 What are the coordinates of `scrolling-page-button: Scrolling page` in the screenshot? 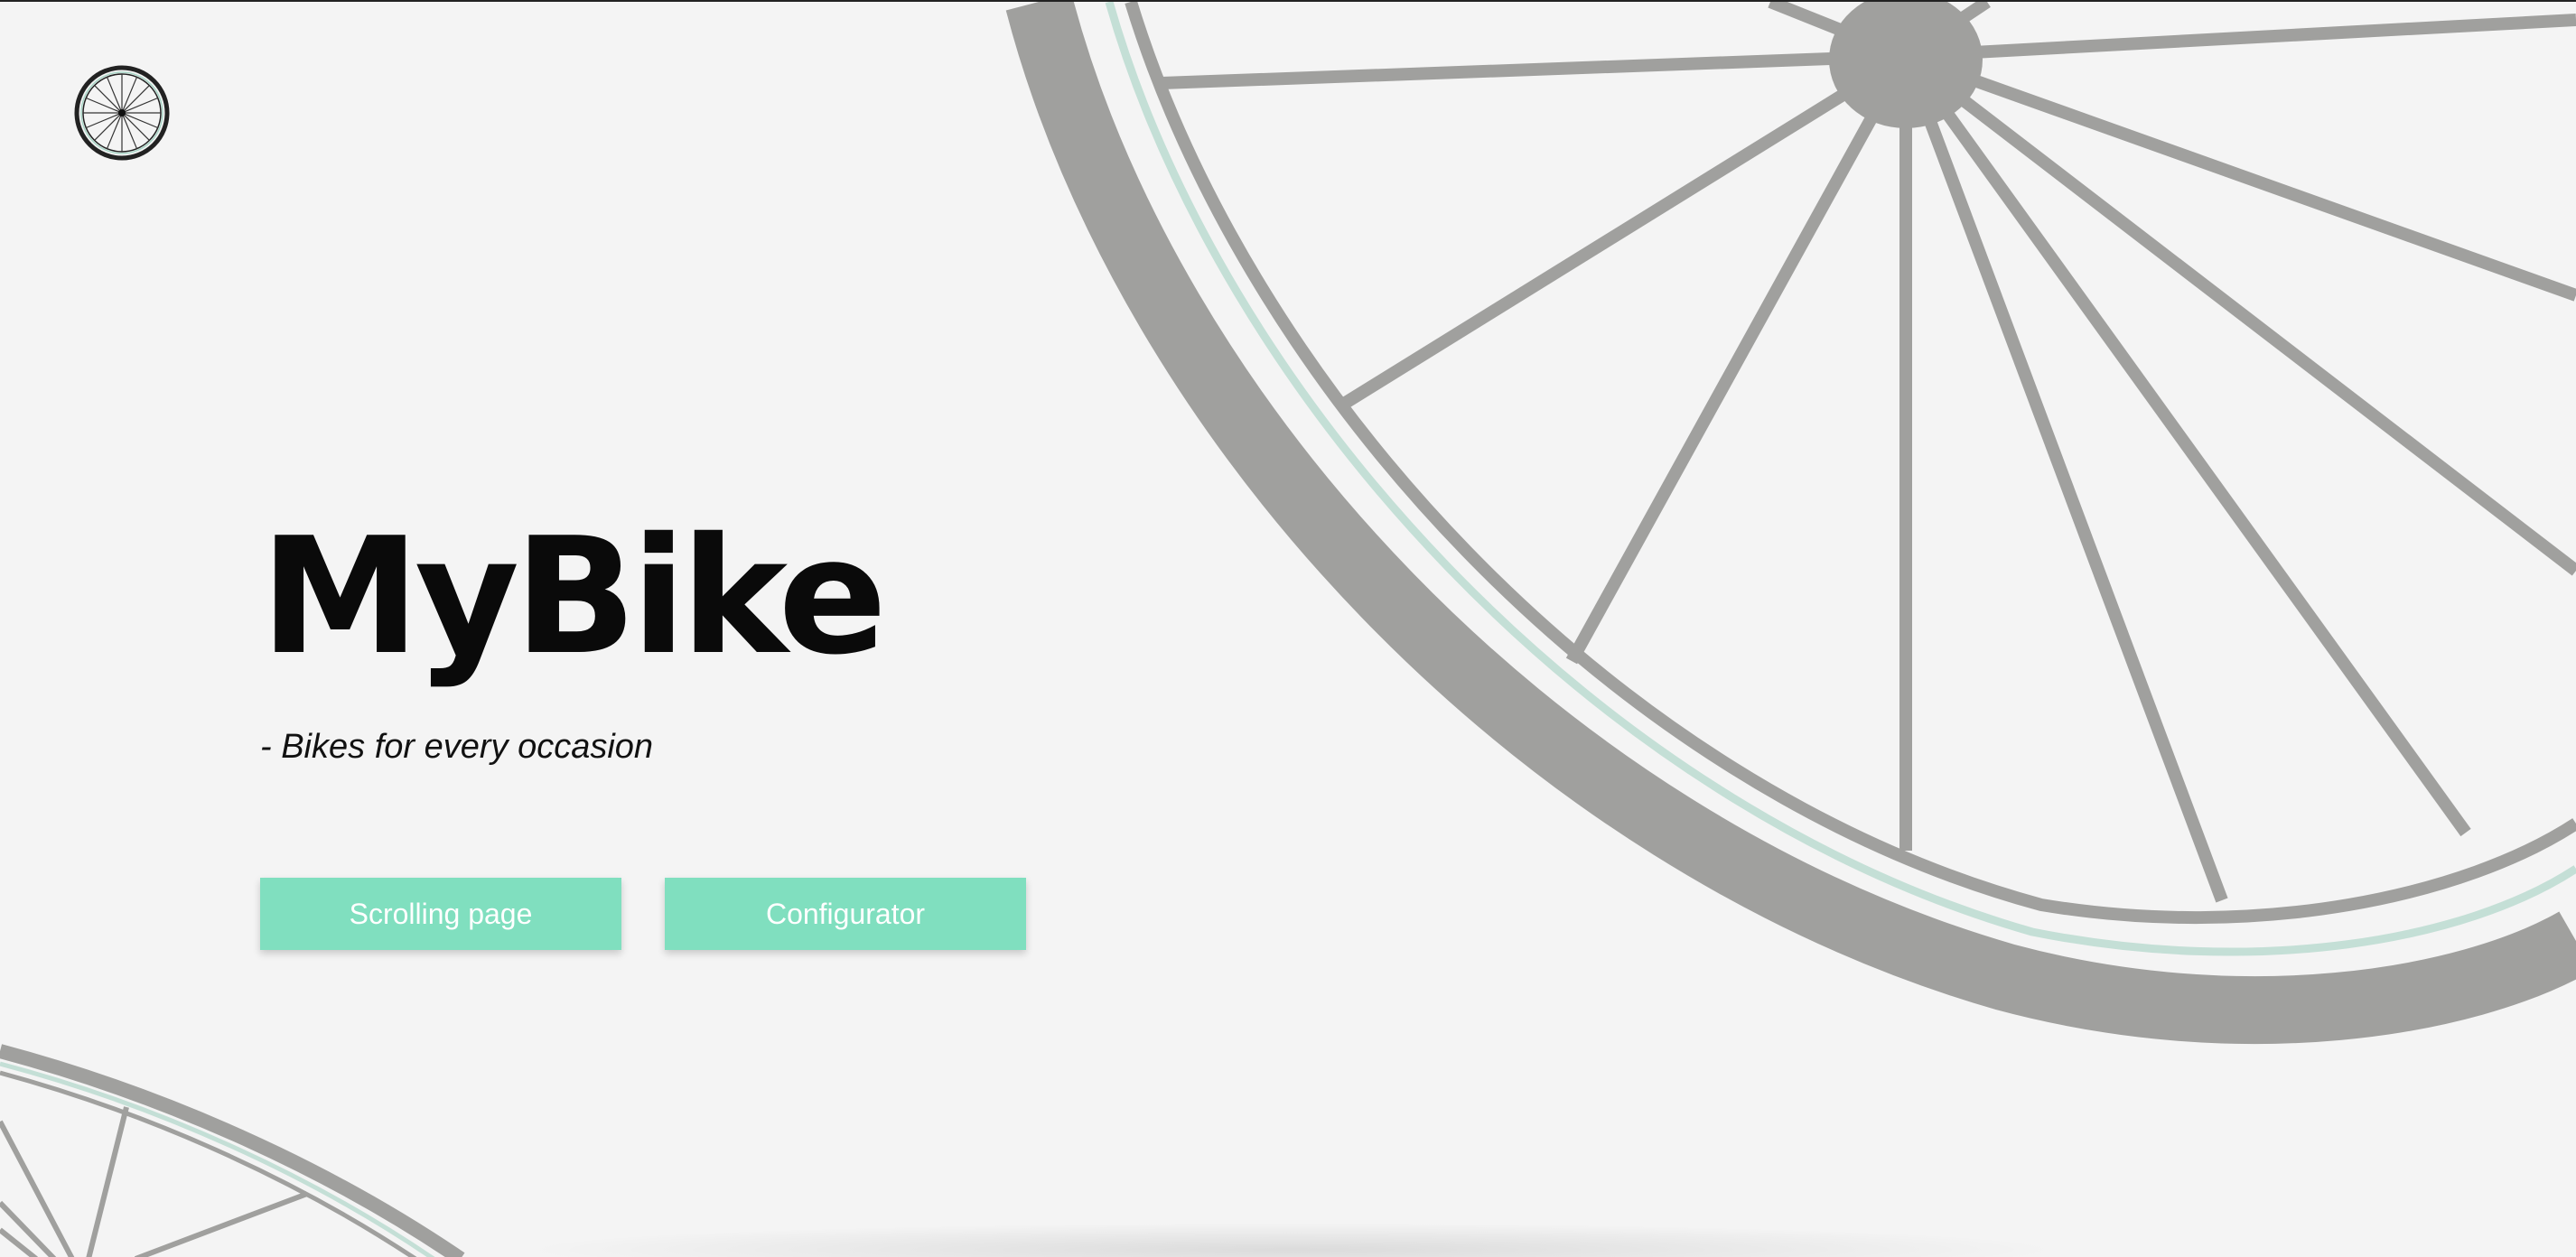 It's located at (440, 914).